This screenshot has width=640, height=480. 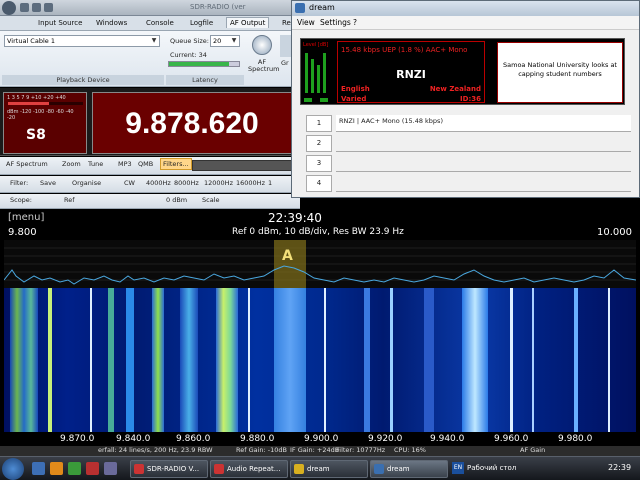 What do you see at coordinates (248, 22) in the screenshot?
I see `tab-af-output: AF Output` at bounding box center [248, 22].